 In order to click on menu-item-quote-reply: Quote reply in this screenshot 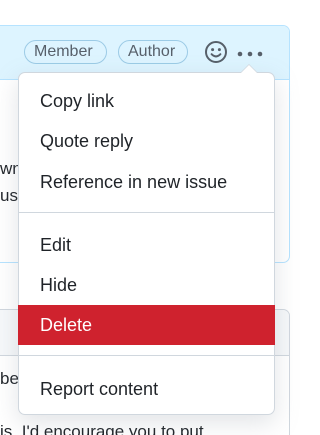, I will do `click(146, 141)`.